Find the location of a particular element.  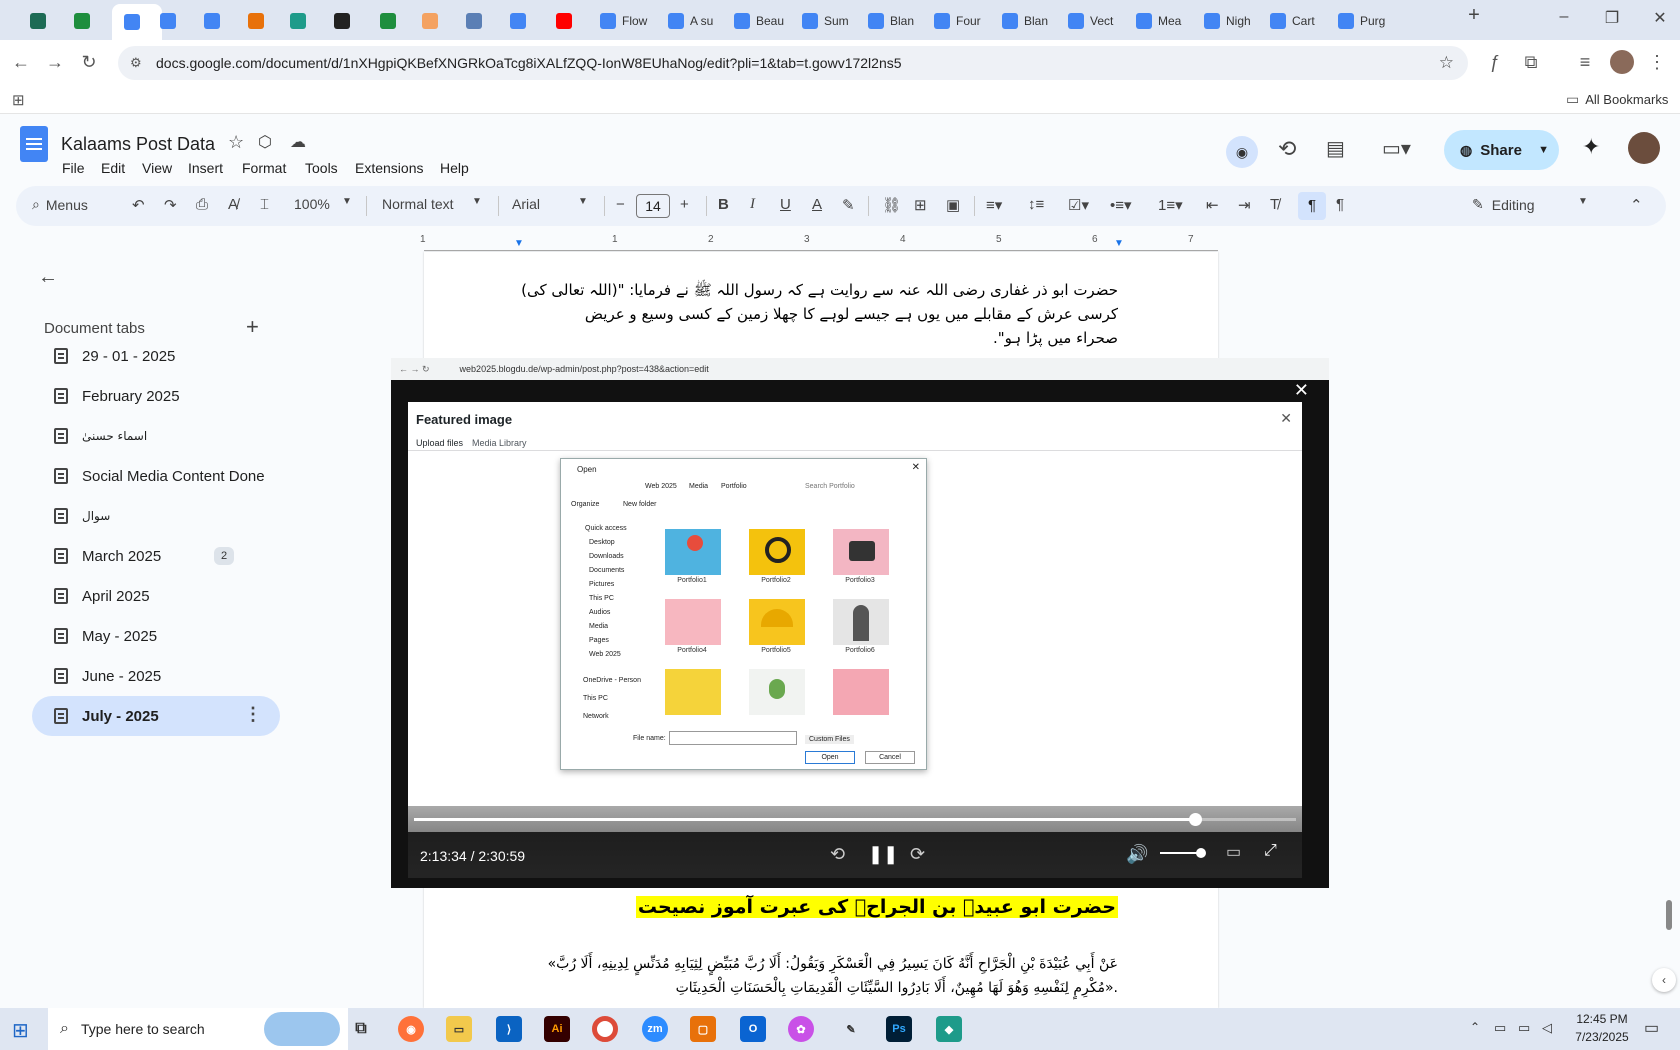

menu-format: Format is located at coordinates (264, 168).